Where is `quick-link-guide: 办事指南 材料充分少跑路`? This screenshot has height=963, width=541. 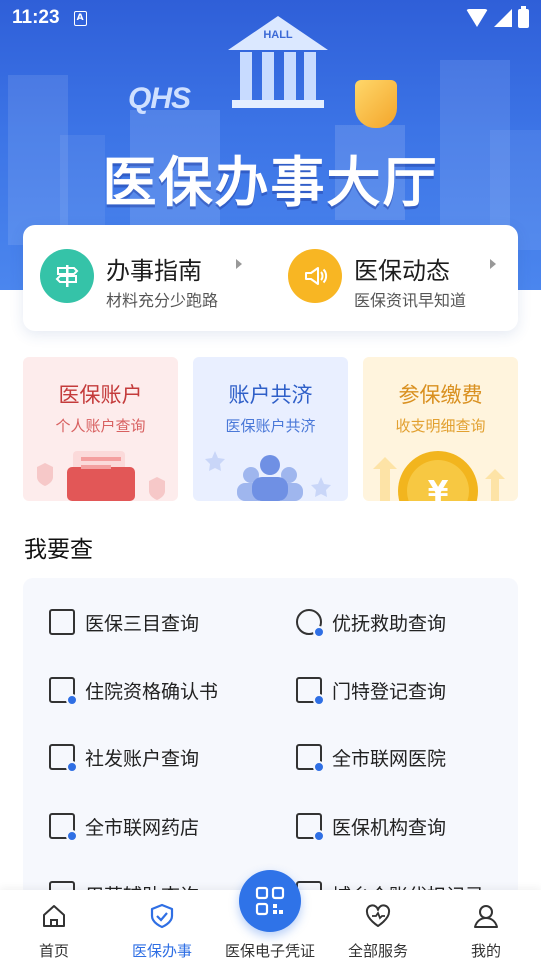
quick-link-guide: 办事指南 材料充分少跑路 is located at coordinates (155, 278).